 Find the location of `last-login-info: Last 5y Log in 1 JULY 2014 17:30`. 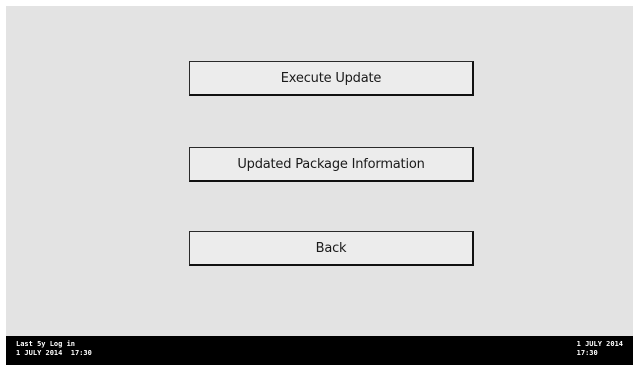

last-login-info: Last 5y Log in 1 JULY 2014 17:30 is located at coordinates (54, 349).